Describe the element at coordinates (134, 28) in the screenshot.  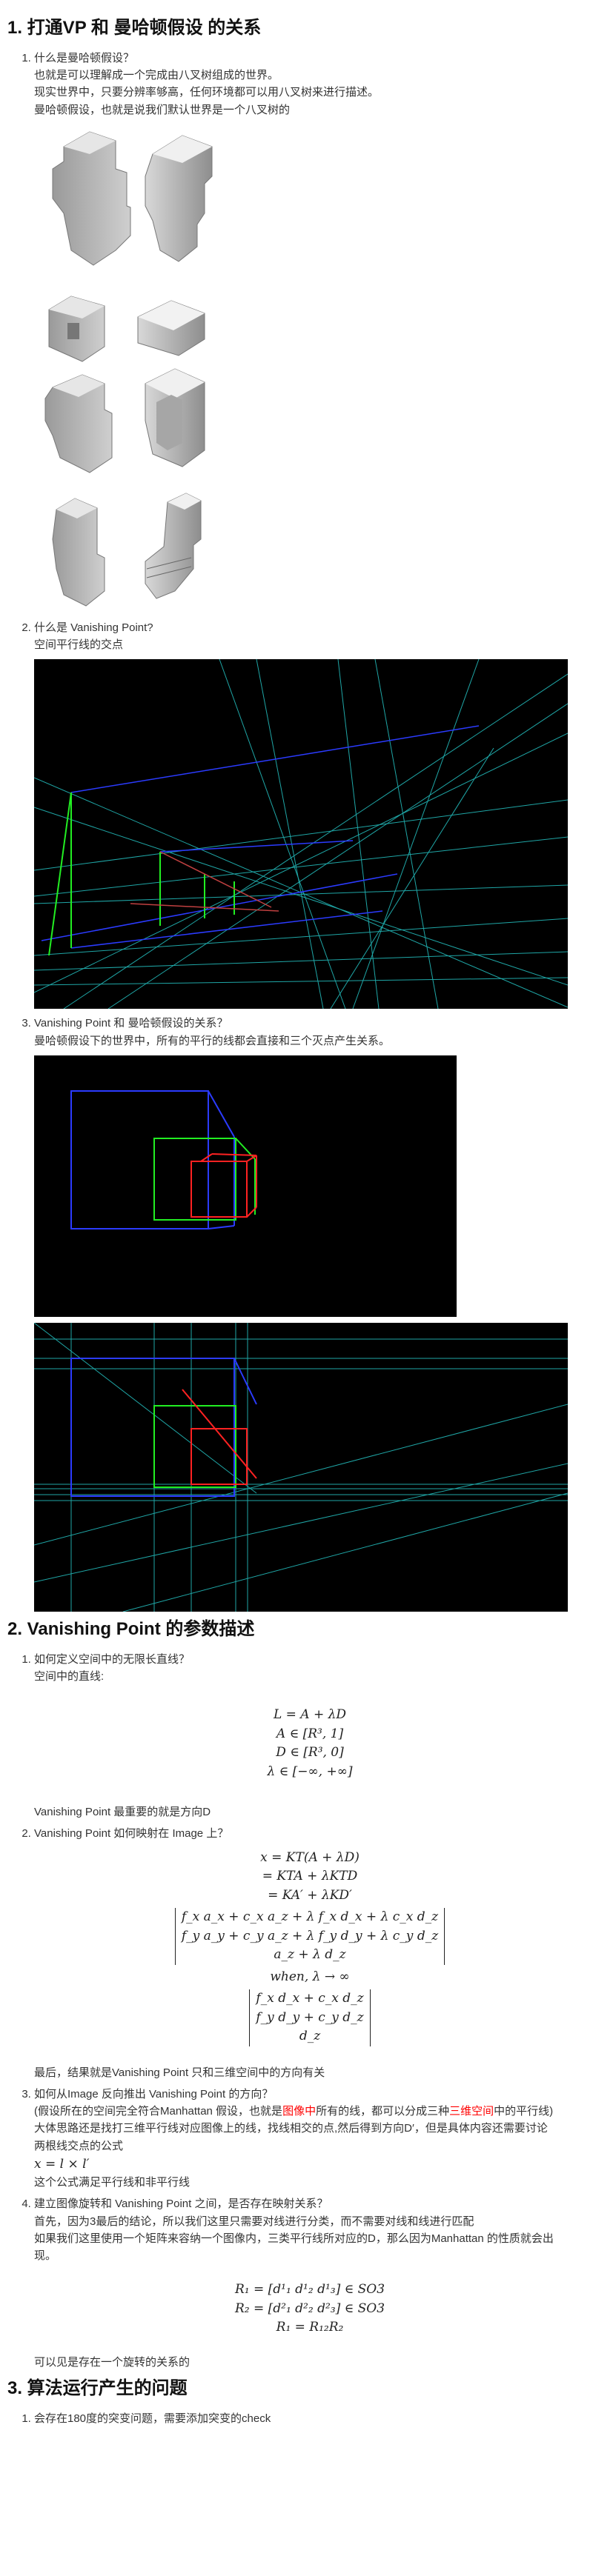
I see `section-title-1: 1. 打通VP 和 曼哈顿假设 的关系` at that location.